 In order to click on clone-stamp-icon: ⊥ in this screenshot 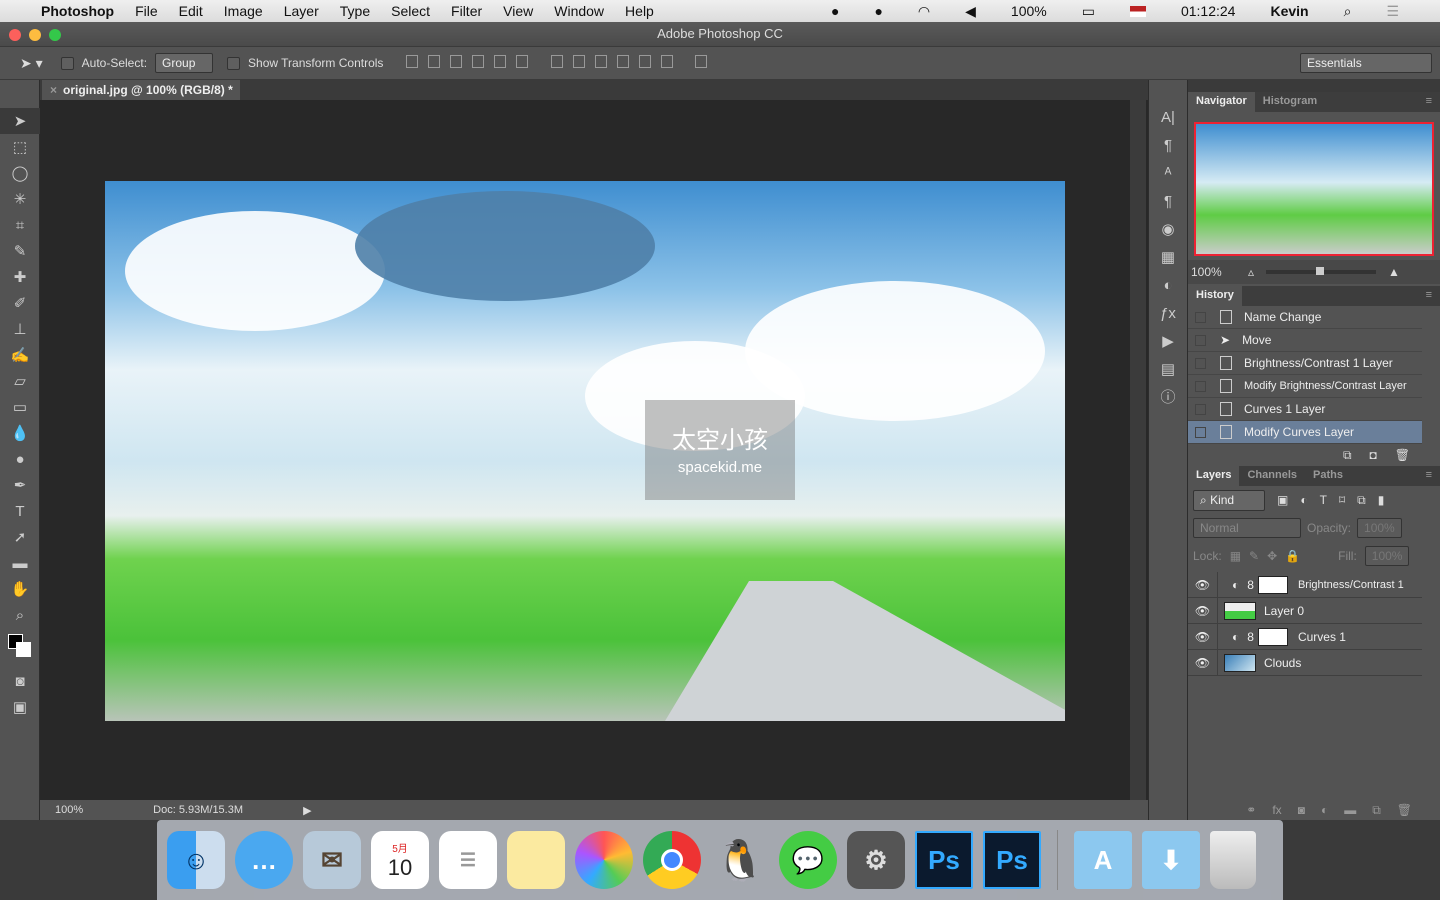, I will do `click(20, 329)`.